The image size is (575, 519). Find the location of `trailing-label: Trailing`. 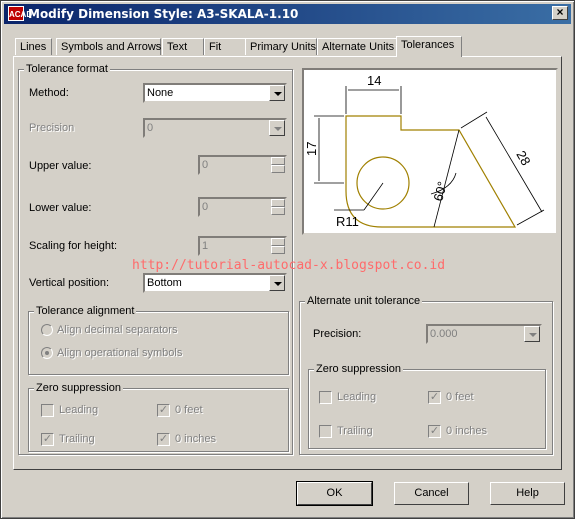

trailing-label: Trailing is located at coordinates (77, 439).